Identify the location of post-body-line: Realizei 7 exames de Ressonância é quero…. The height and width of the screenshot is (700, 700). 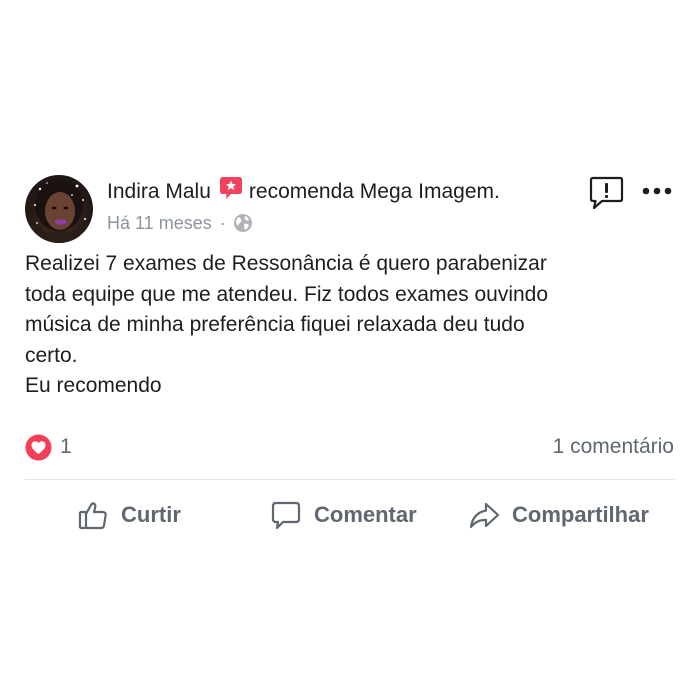
(286, 263).